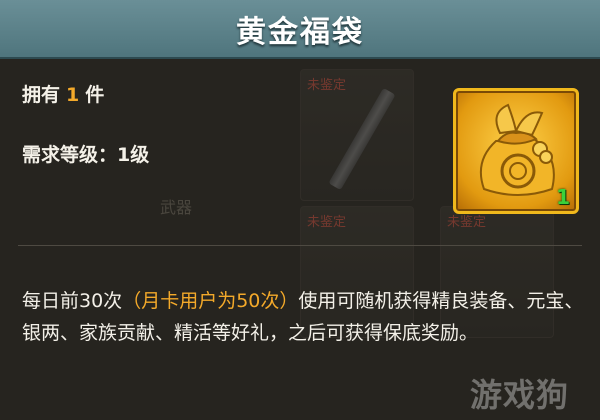  I want to click on item-stack-count: 1, so click(563, 197).